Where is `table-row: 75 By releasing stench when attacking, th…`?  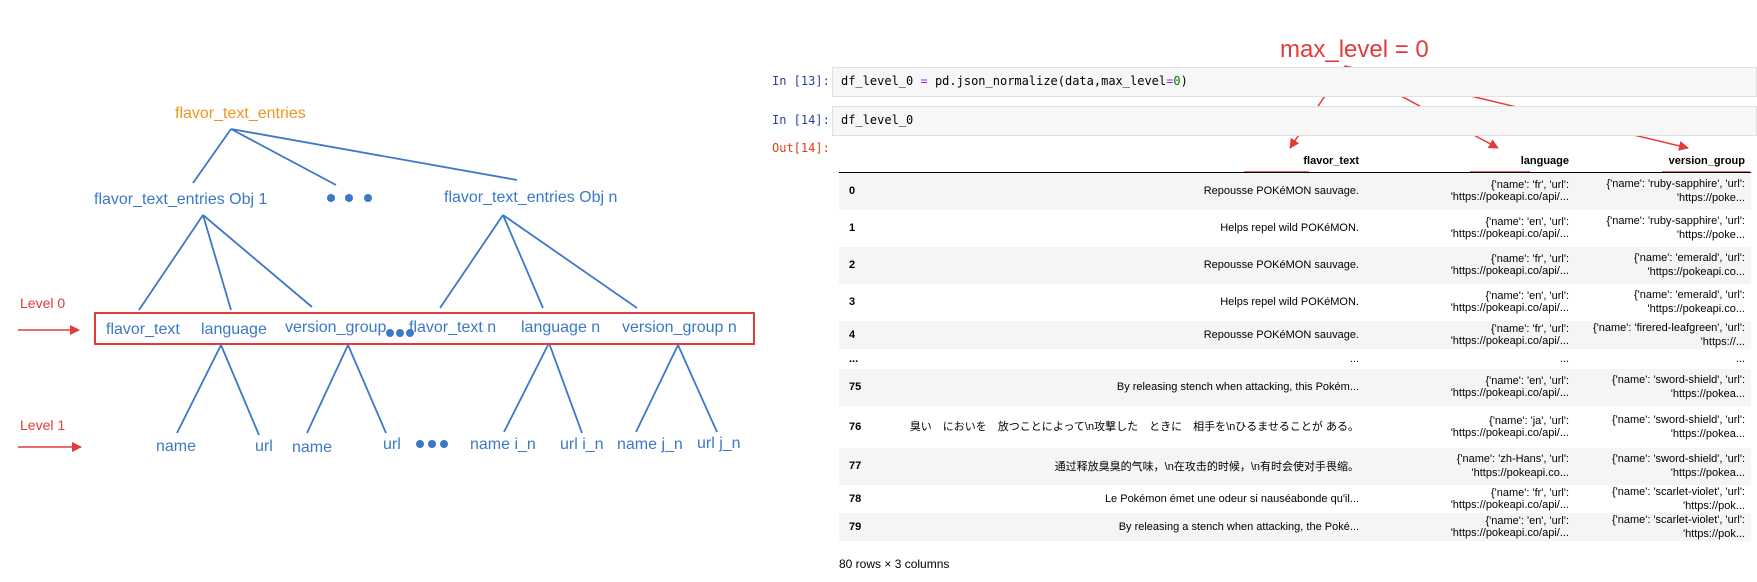
table-row: 75 By releasing stench when attacking, th… is located at coordinates (1295, 387).